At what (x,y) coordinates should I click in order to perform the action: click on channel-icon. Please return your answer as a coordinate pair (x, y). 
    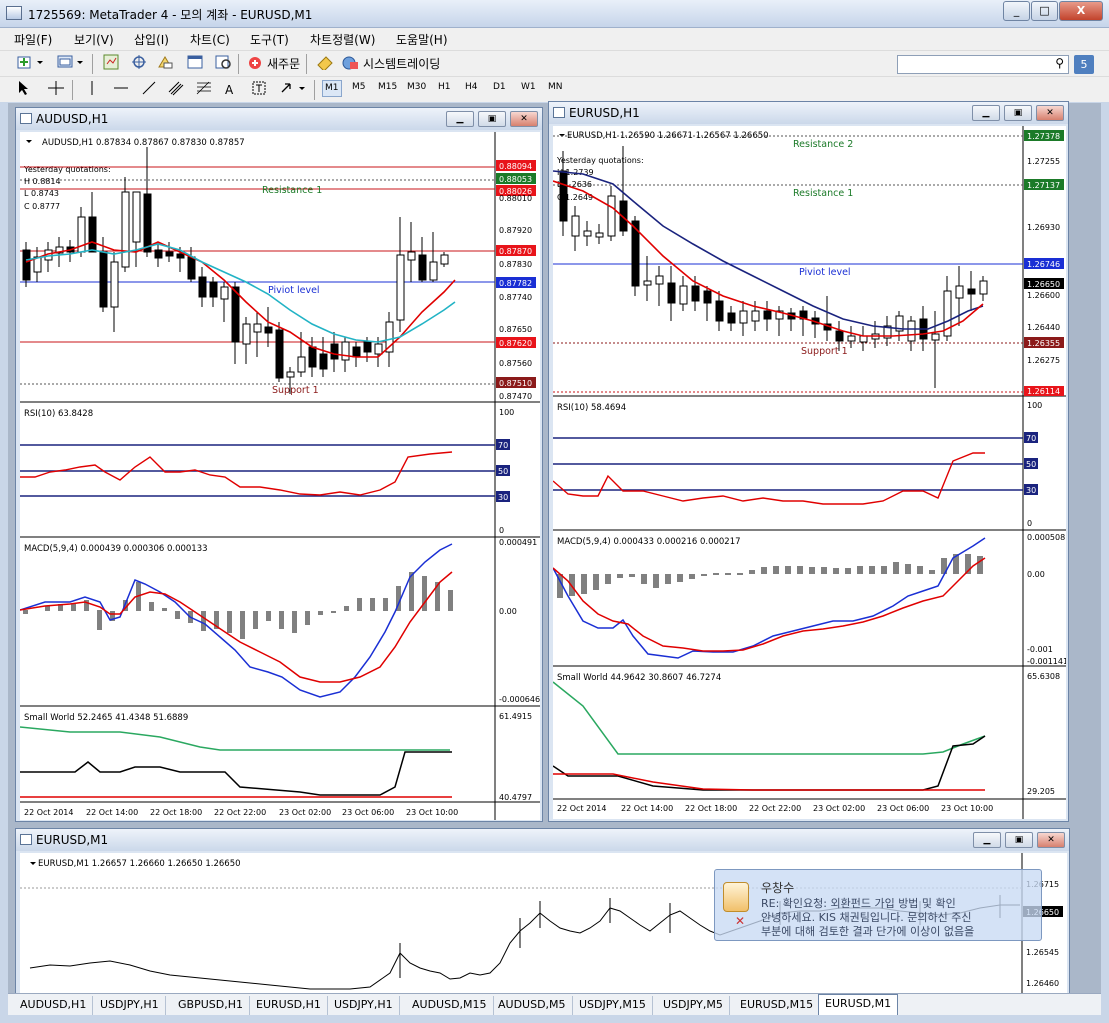
    Looking at the image, I should click on (177, 90).